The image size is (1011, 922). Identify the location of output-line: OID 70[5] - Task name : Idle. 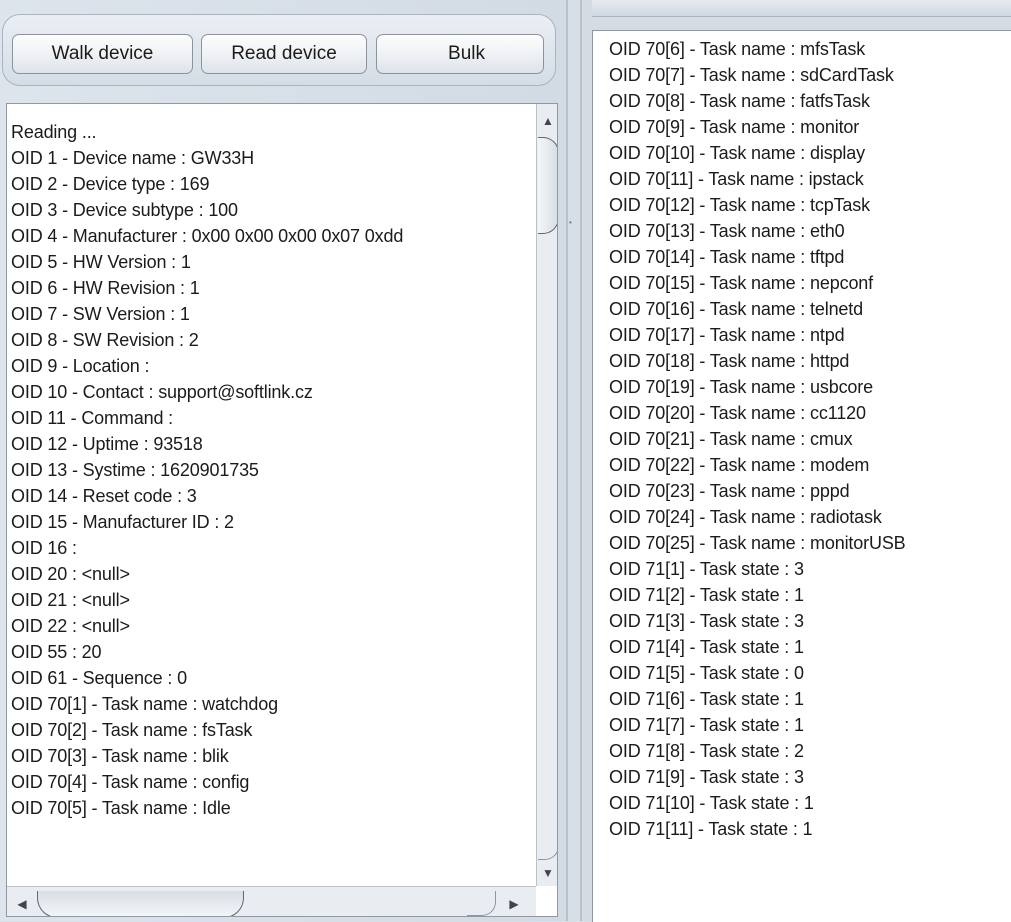
(121, 808).